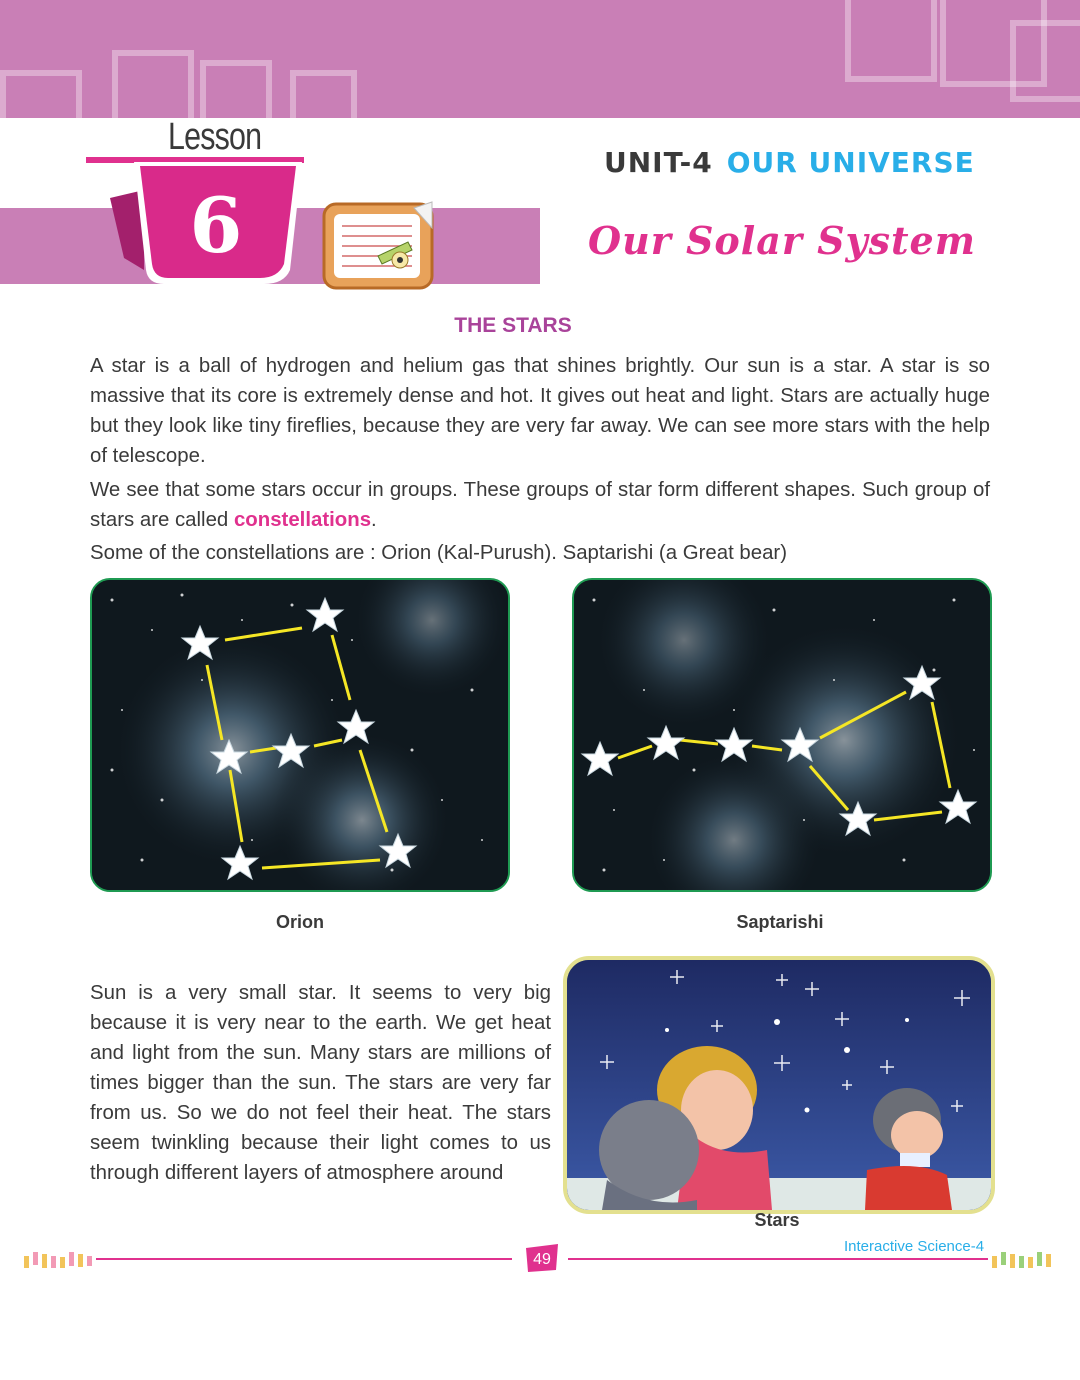 This screenshot has width=1080, height=1380. I want to click on lesson-label: Lesson, so click(215, 137).